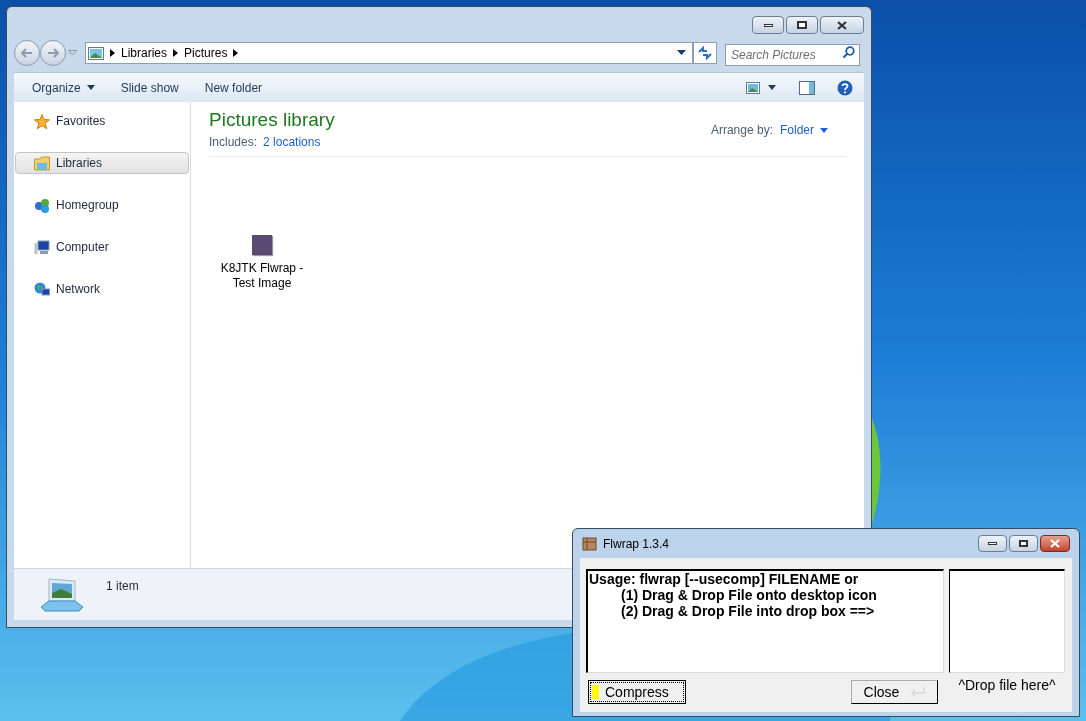 The height and width of the screenshot is (721, 1086). Describe the element at coordinates (1007, 621) in the screenshot. I see `drop-box` at that location.